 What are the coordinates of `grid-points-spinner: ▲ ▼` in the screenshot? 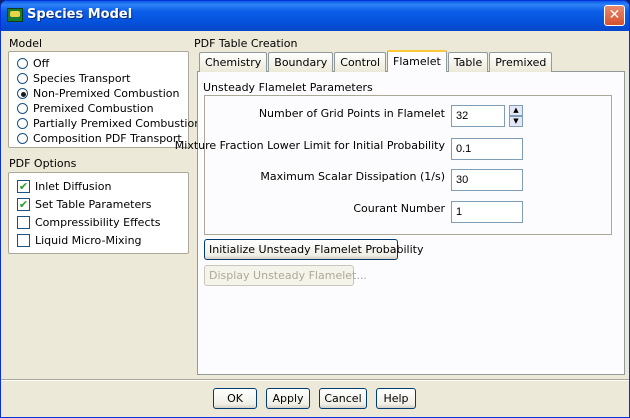 It's located at (516, 116).